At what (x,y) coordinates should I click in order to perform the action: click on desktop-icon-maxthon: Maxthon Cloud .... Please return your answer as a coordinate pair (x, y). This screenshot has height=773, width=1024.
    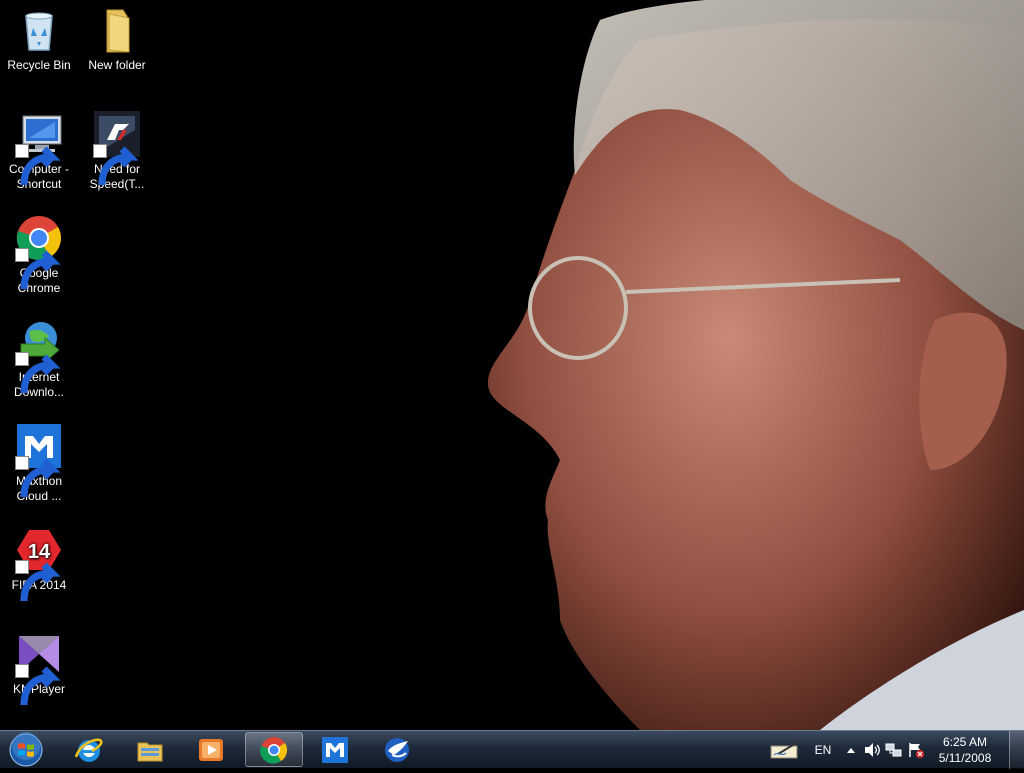
    Looking at the image, I should click on (39, 463).